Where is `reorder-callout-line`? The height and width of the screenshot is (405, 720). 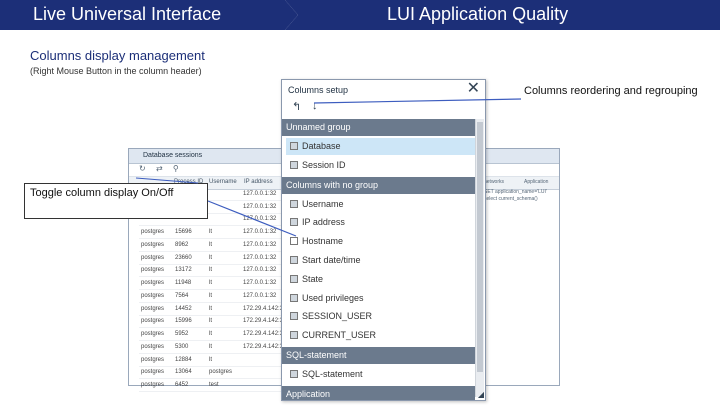 reorder-callout-line is located at coordinates (417, 101).